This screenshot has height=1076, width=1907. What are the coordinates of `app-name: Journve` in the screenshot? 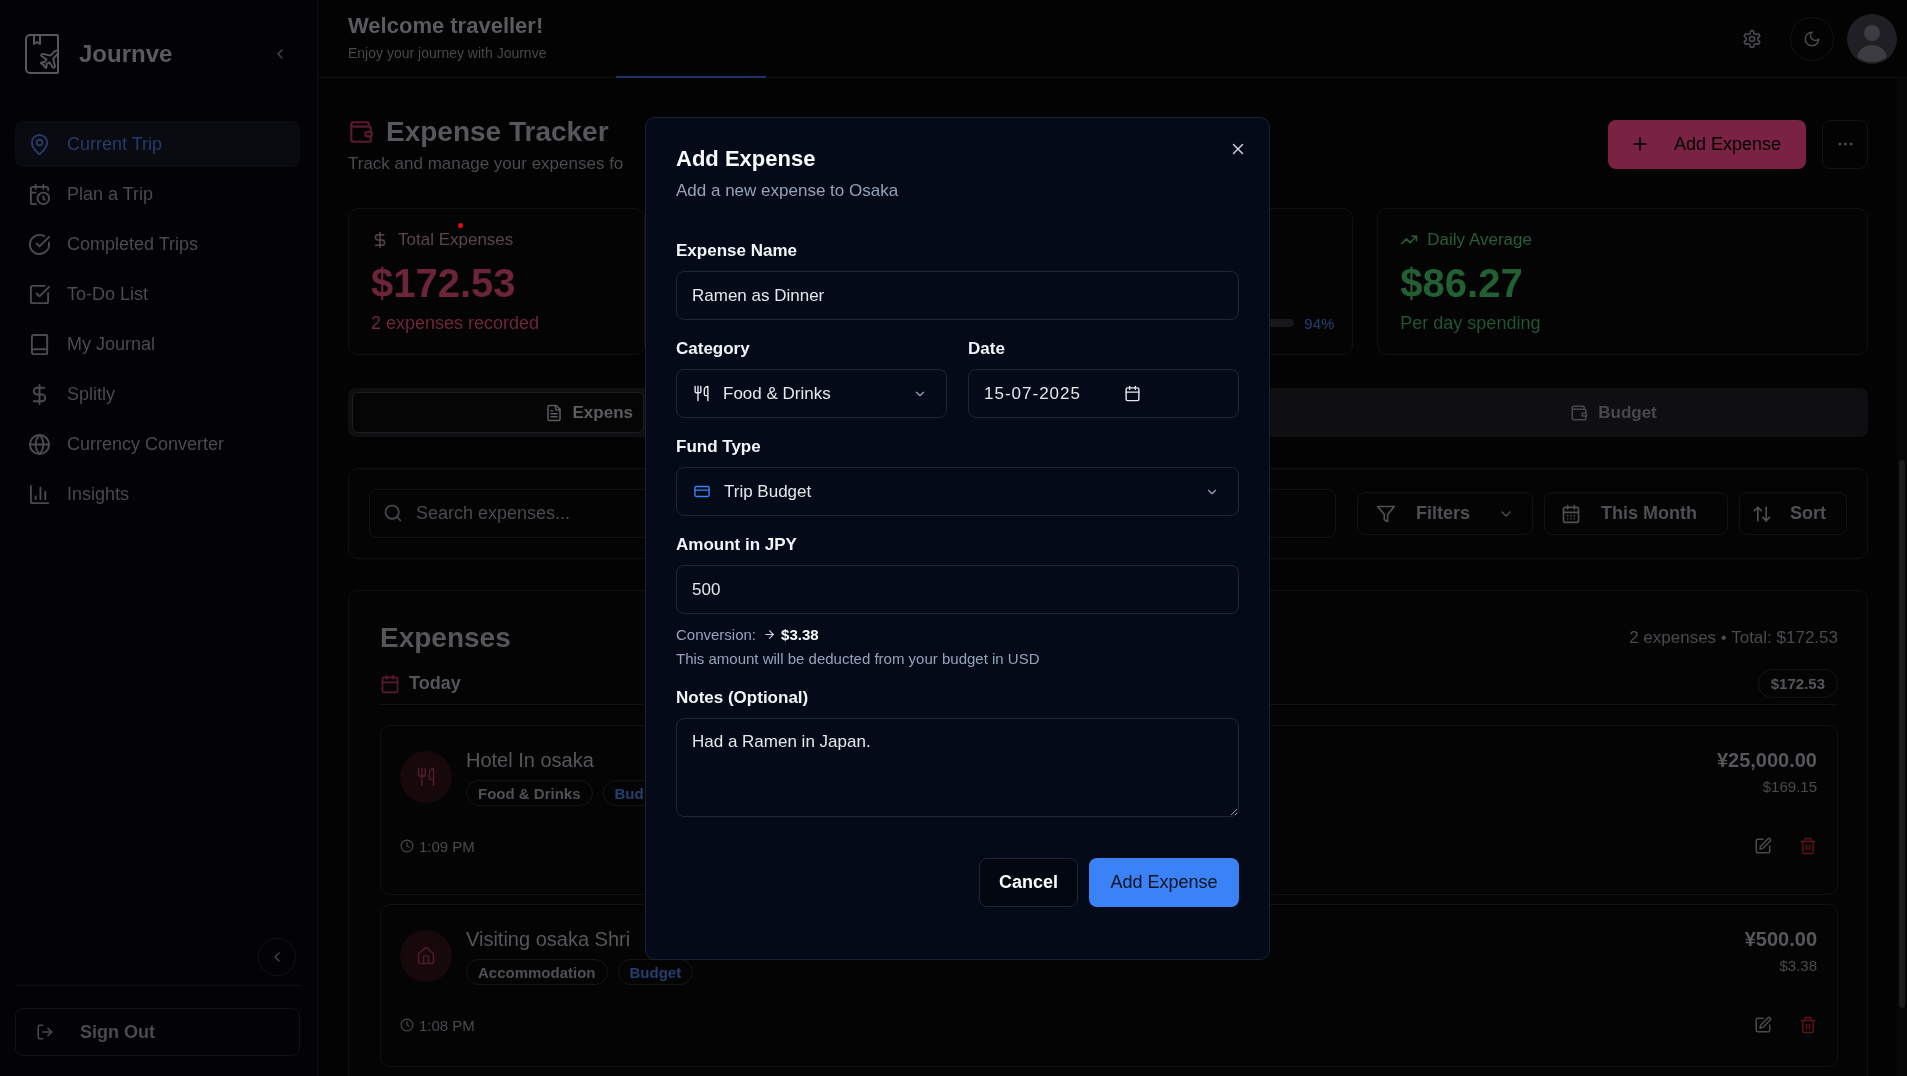 It's located at (126, 54).